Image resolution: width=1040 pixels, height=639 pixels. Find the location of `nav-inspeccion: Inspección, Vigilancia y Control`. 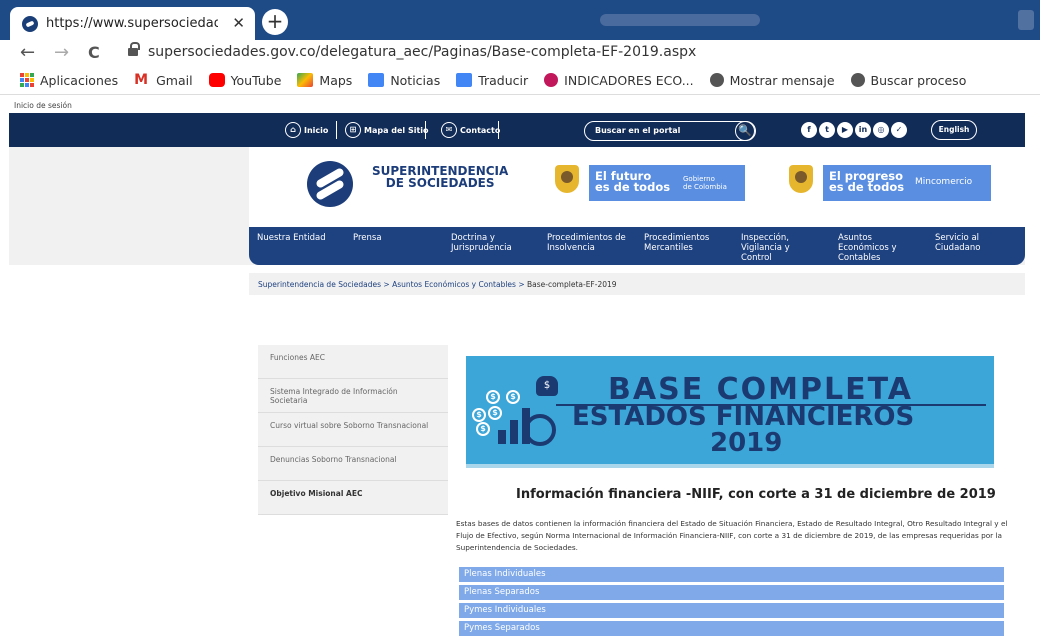

nav-inspeccion: Inspección, Vigilancia y Control is located at coordinates (765, 248).